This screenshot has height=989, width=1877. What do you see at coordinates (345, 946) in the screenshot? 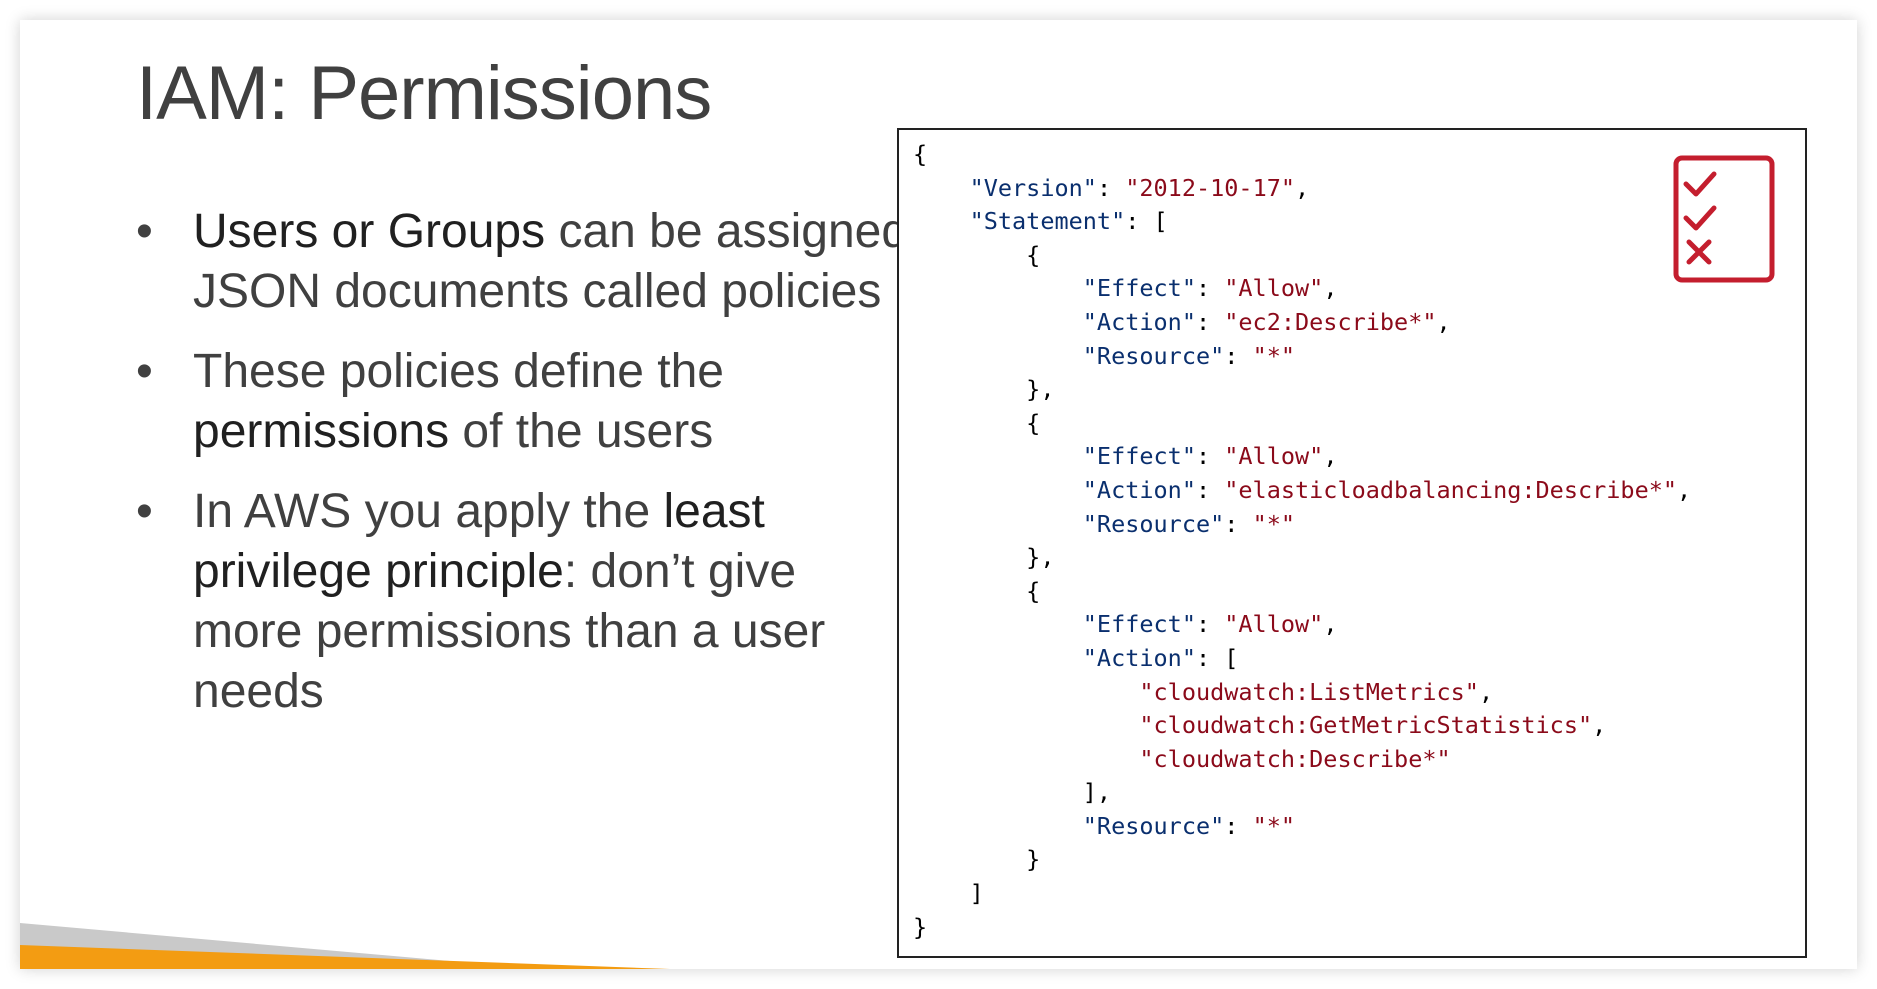
I see `decorative-bottom-band` at bounding box center [345, 946].